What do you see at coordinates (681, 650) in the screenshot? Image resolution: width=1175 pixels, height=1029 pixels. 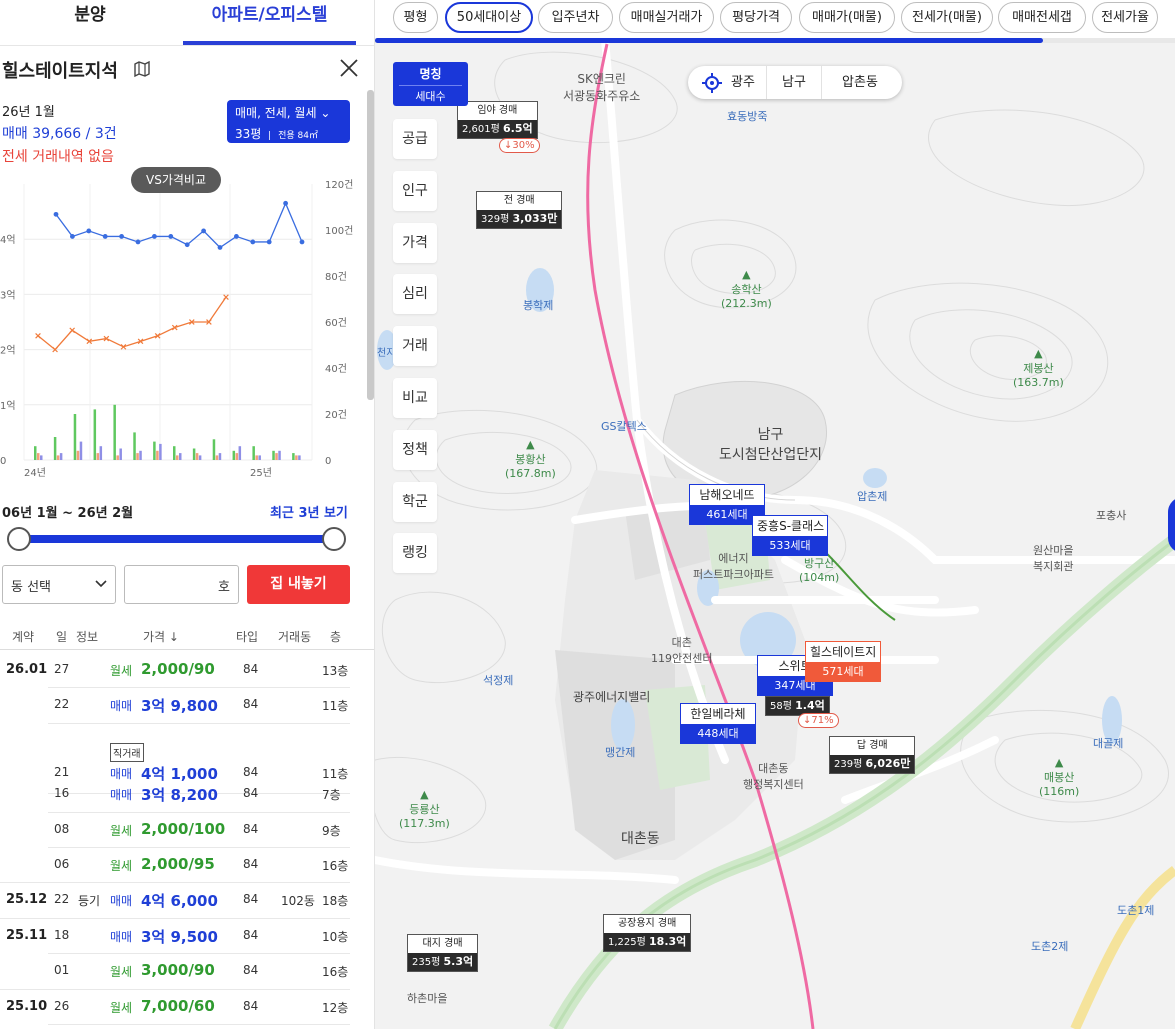 I see `poi-daechon-119: 대촌 119안전센터` at bounding box center [681, 650].